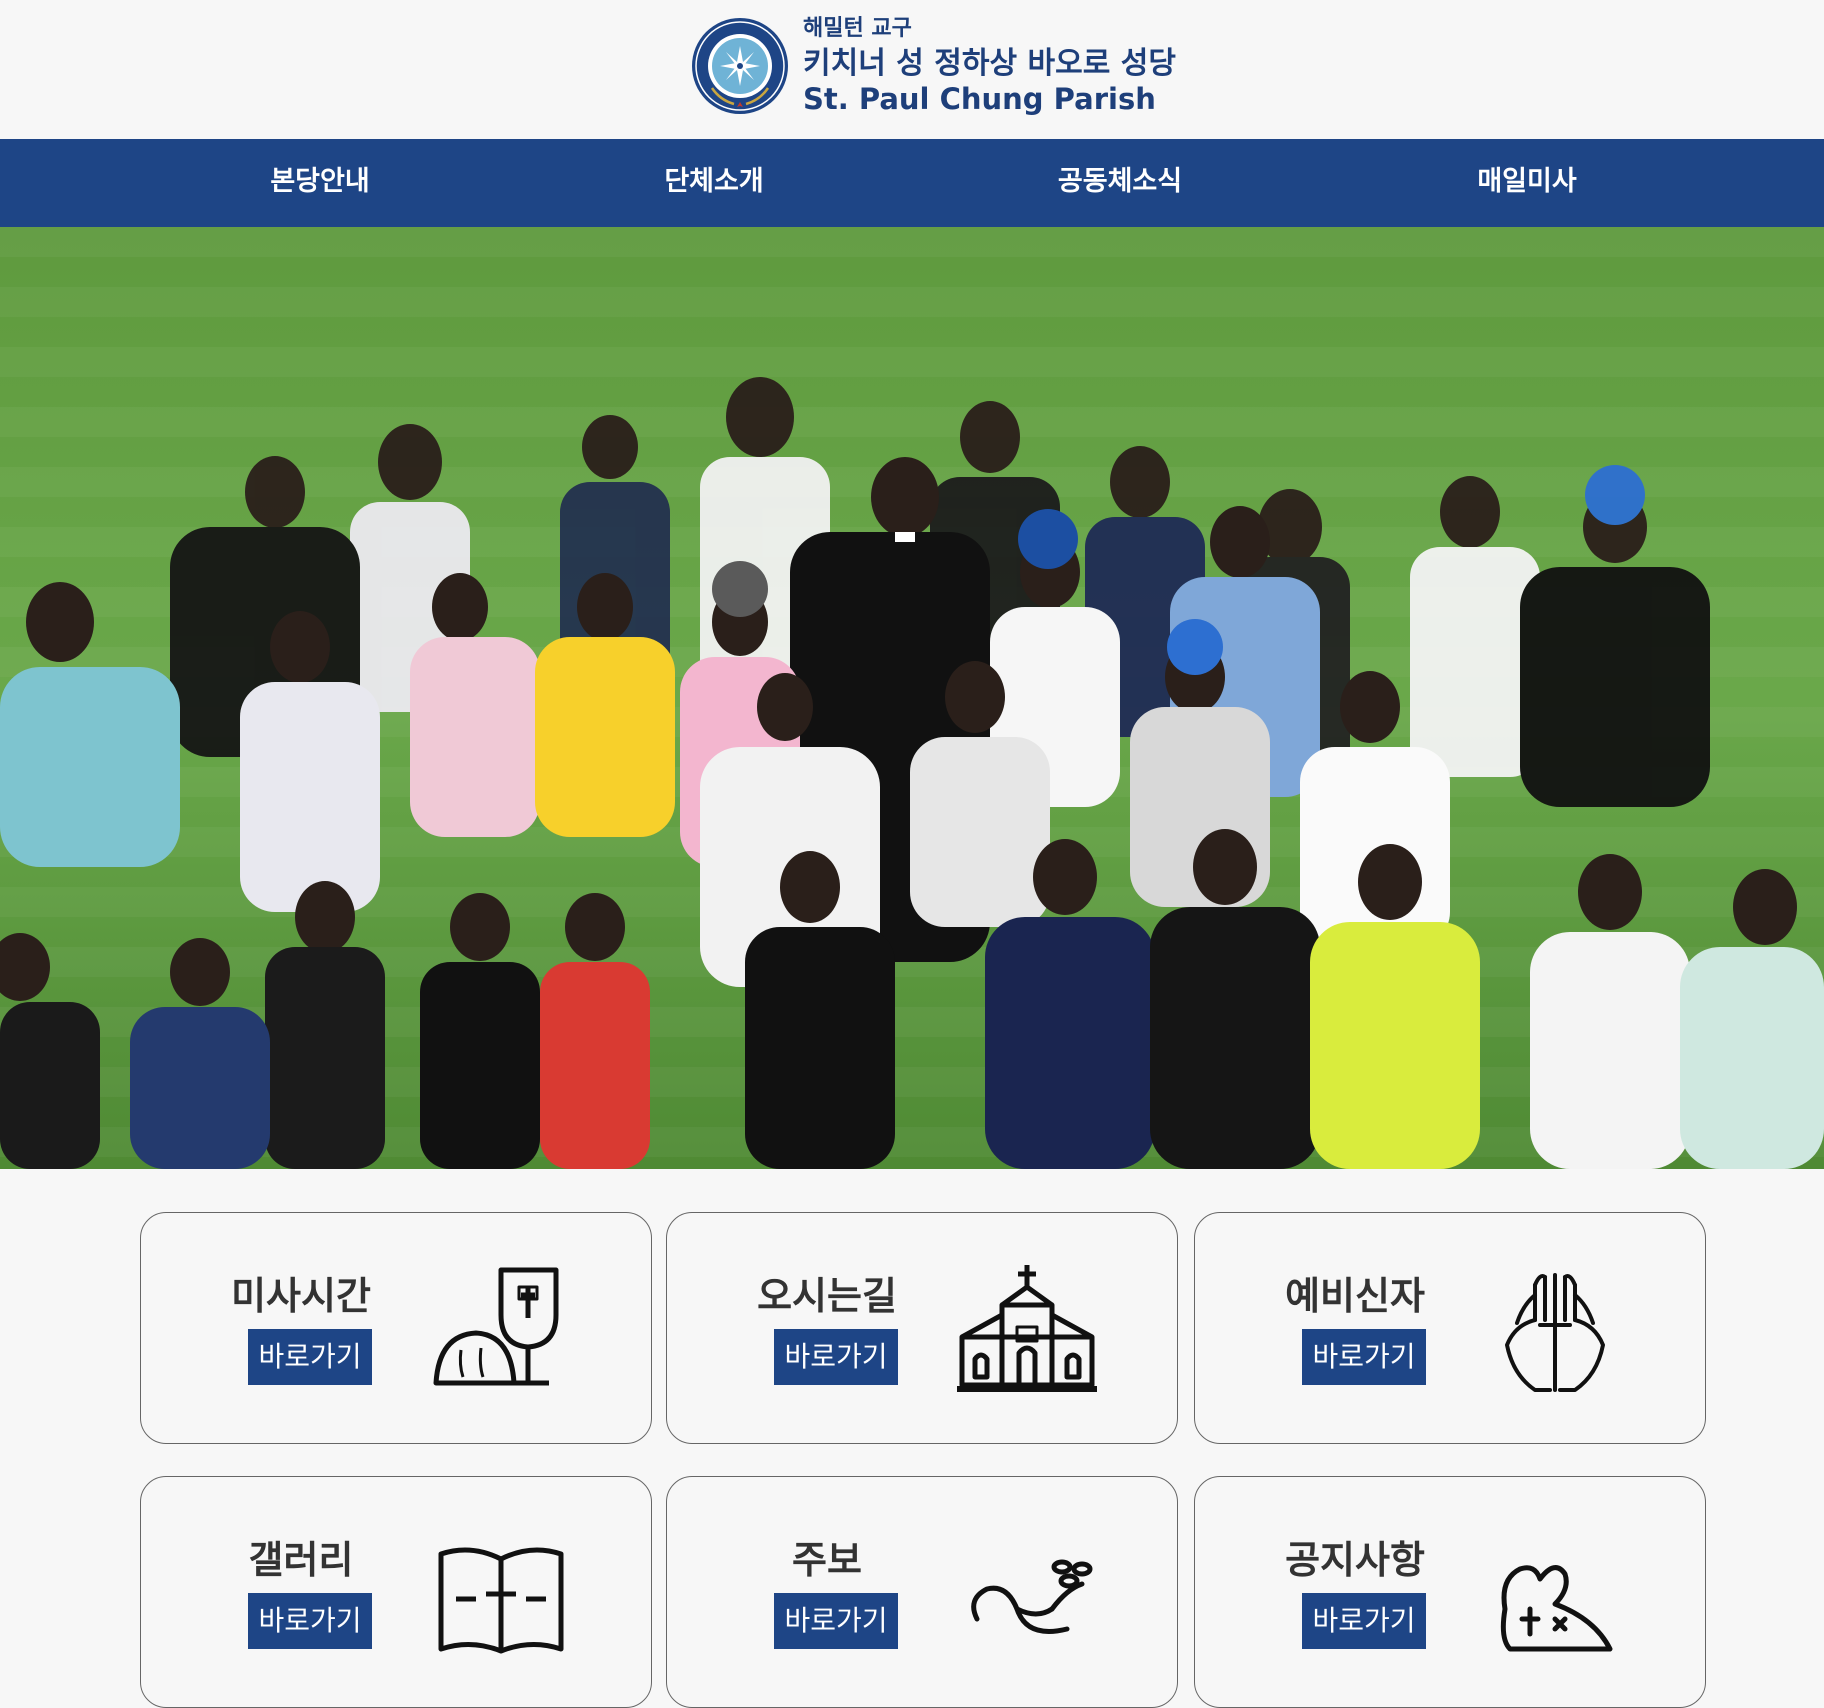 This screenshot has height=1708, width=1824. I want to click on nav-item-daily-mass: 매일미사, so click(1527, 183).